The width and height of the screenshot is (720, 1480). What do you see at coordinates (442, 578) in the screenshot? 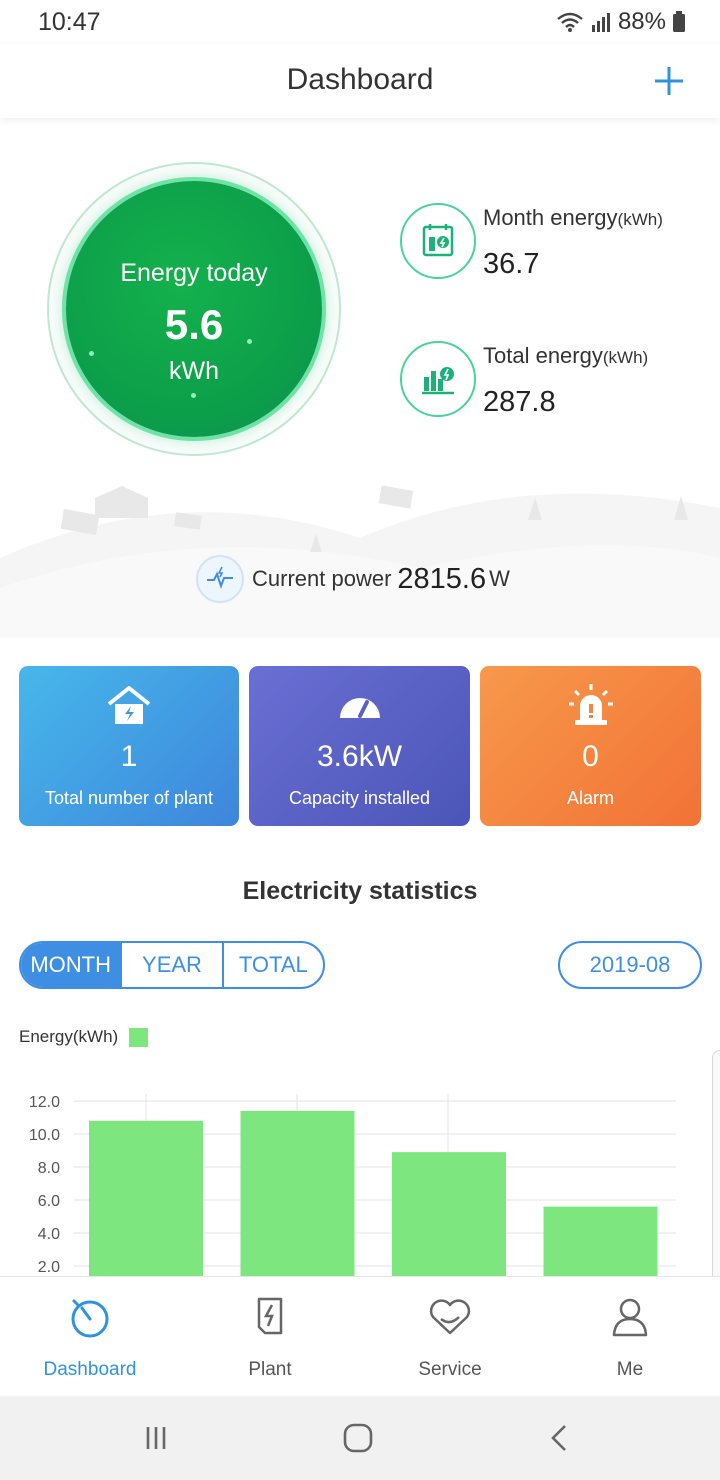
I see `current-power-value: 2815.6` at bounding box center [442, 578].